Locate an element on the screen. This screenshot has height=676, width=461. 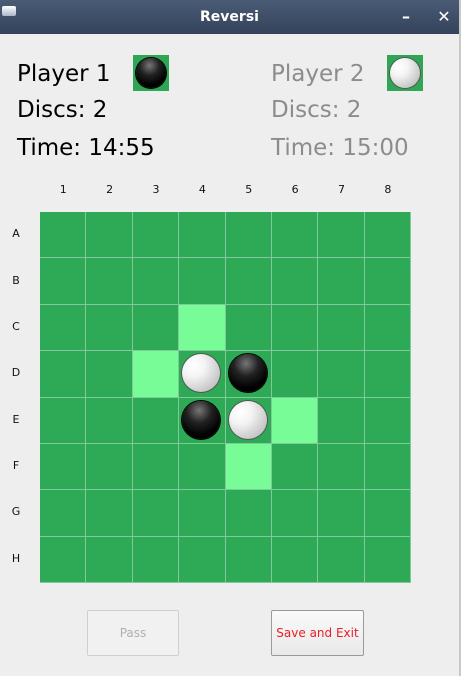
column-label: 6 is located at coordinates (295, 189).